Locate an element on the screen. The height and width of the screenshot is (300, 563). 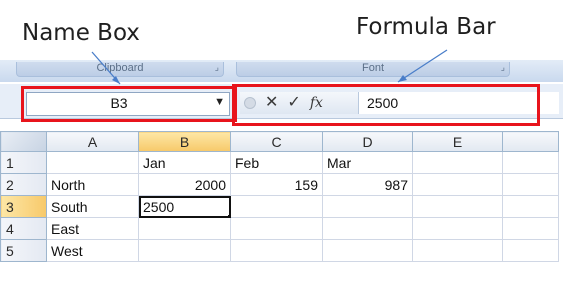
cell-a4: East is located at coordinates (92, 228).